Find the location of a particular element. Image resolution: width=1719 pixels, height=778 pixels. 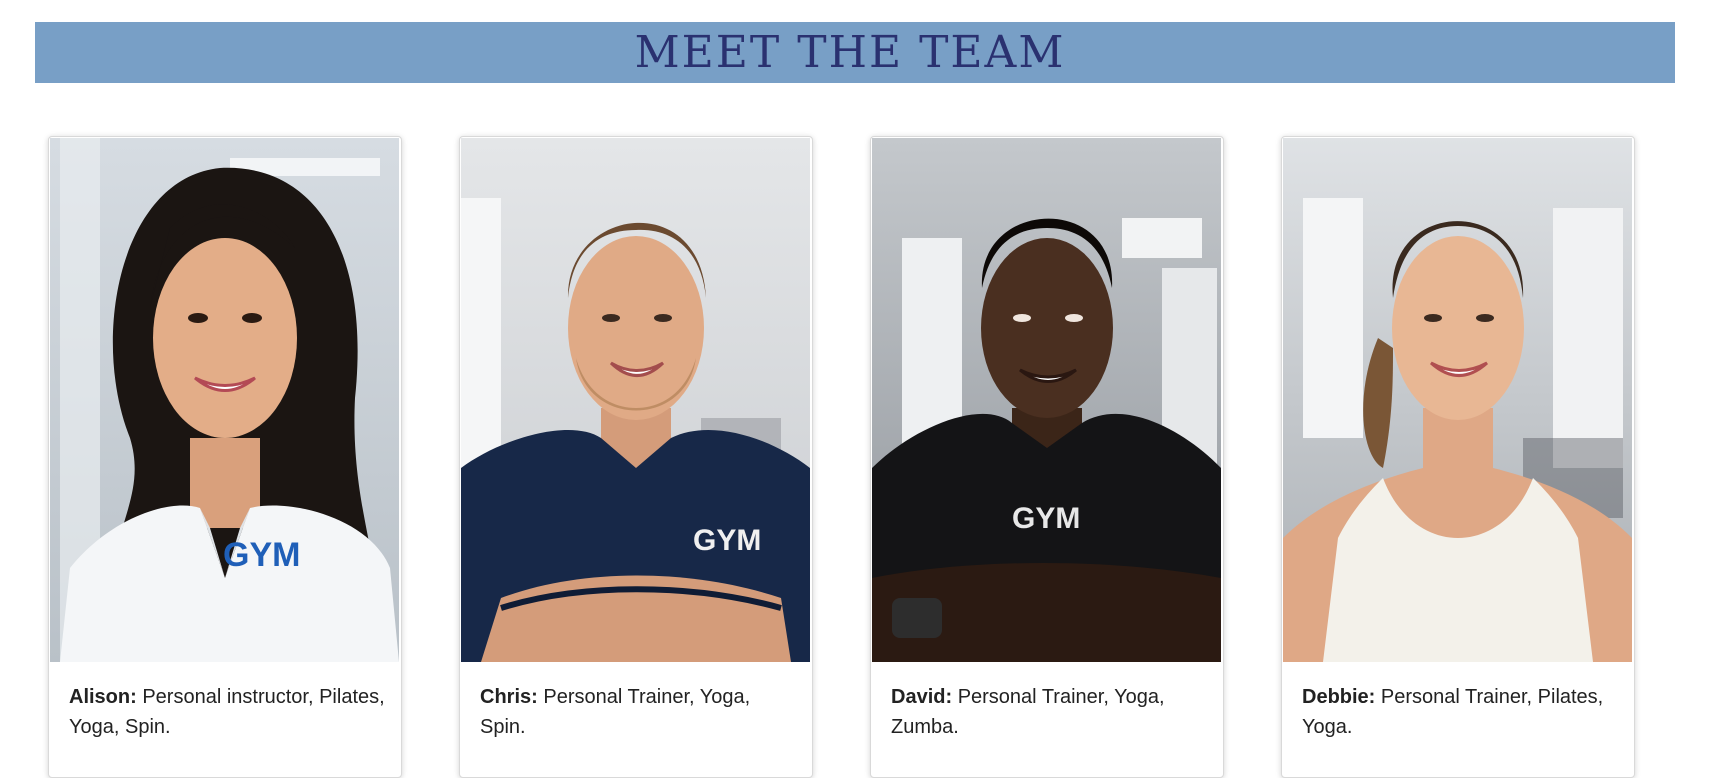

chris-photo: GYM is located at coordinates (635, 400).